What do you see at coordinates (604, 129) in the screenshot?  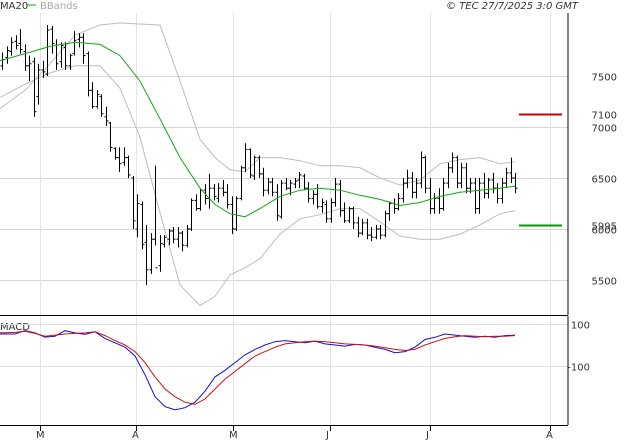 I see `price-y-tick-label: 7000` at bounding box center [604, 129].